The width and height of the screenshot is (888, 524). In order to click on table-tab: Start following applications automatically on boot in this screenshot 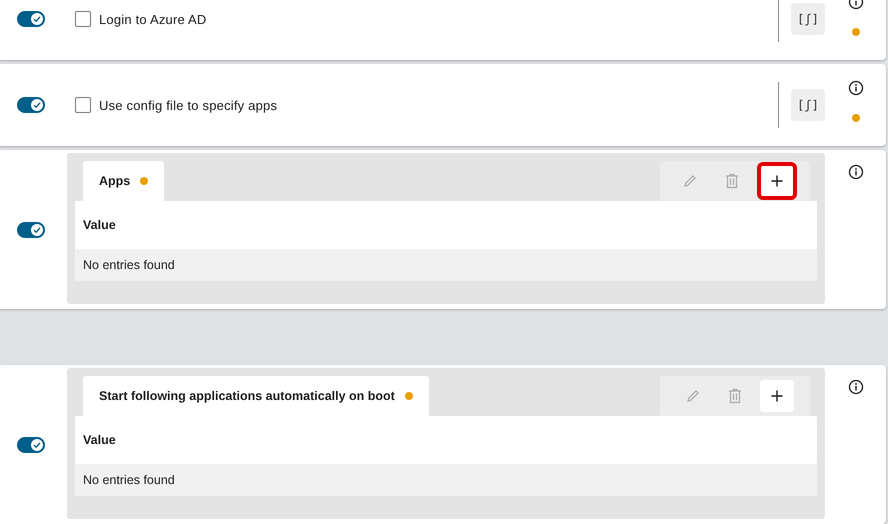, I will do `click(256, 396)`.